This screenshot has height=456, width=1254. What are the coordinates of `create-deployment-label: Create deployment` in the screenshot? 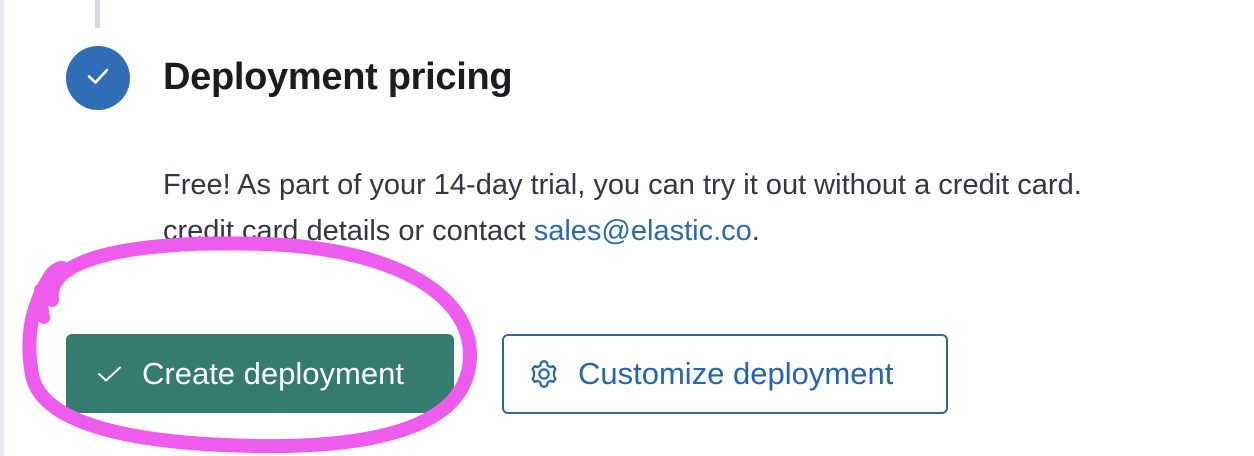 It's located at (273, 373).